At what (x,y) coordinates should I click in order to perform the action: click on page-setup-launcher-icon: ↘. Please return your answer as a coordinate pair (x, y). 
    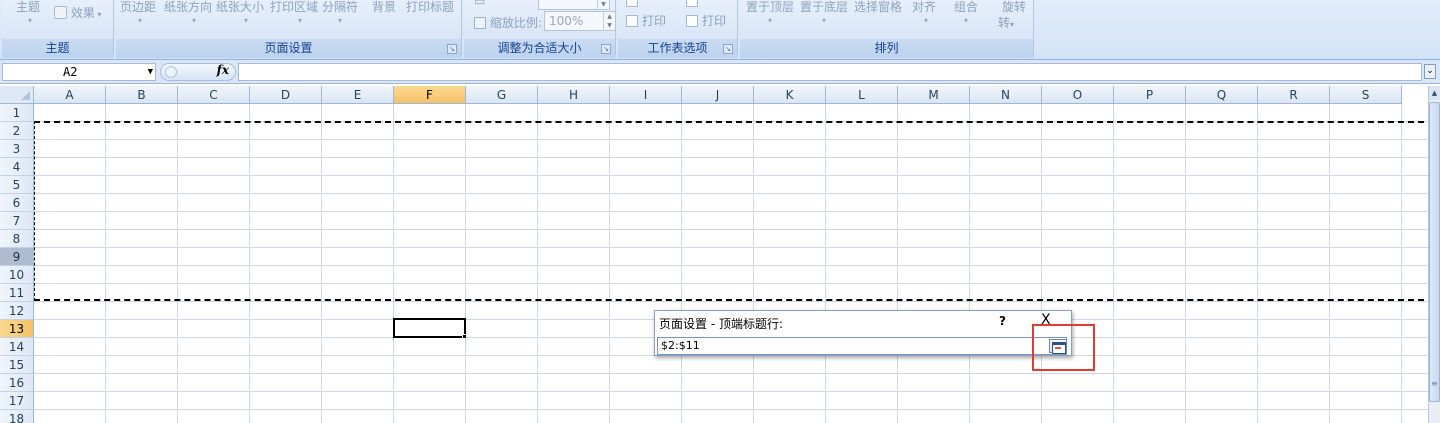
    Looking at the image, I should click on (452, 49).